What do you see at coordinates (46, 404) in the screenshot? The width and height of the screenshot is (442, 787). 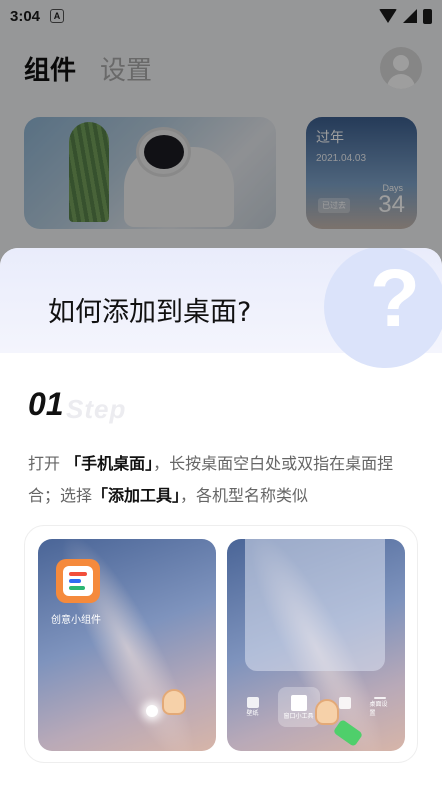 I see `step-number: 01` at bounding box center [46, 404].